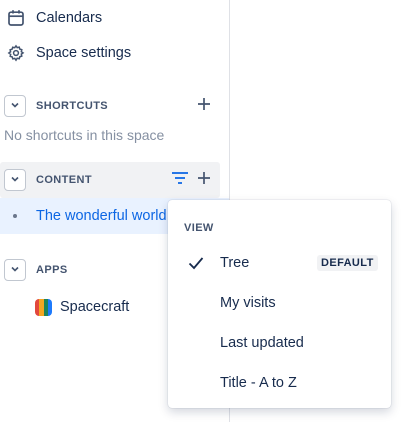 The height and width of the screenshot is (422, 401). I want to click on apps-collapse-button, so click(15, 270).